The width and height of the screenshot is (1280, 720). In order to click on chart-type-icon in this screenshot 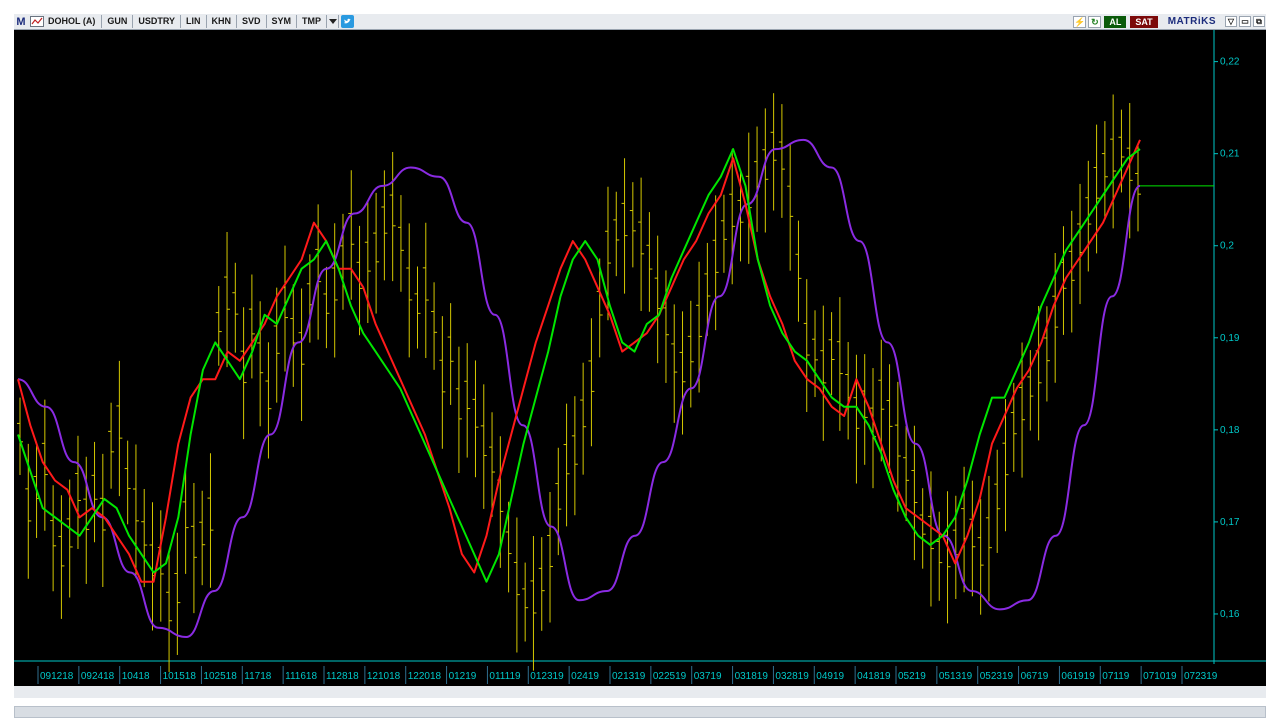, I will do `click(37, 21)`.